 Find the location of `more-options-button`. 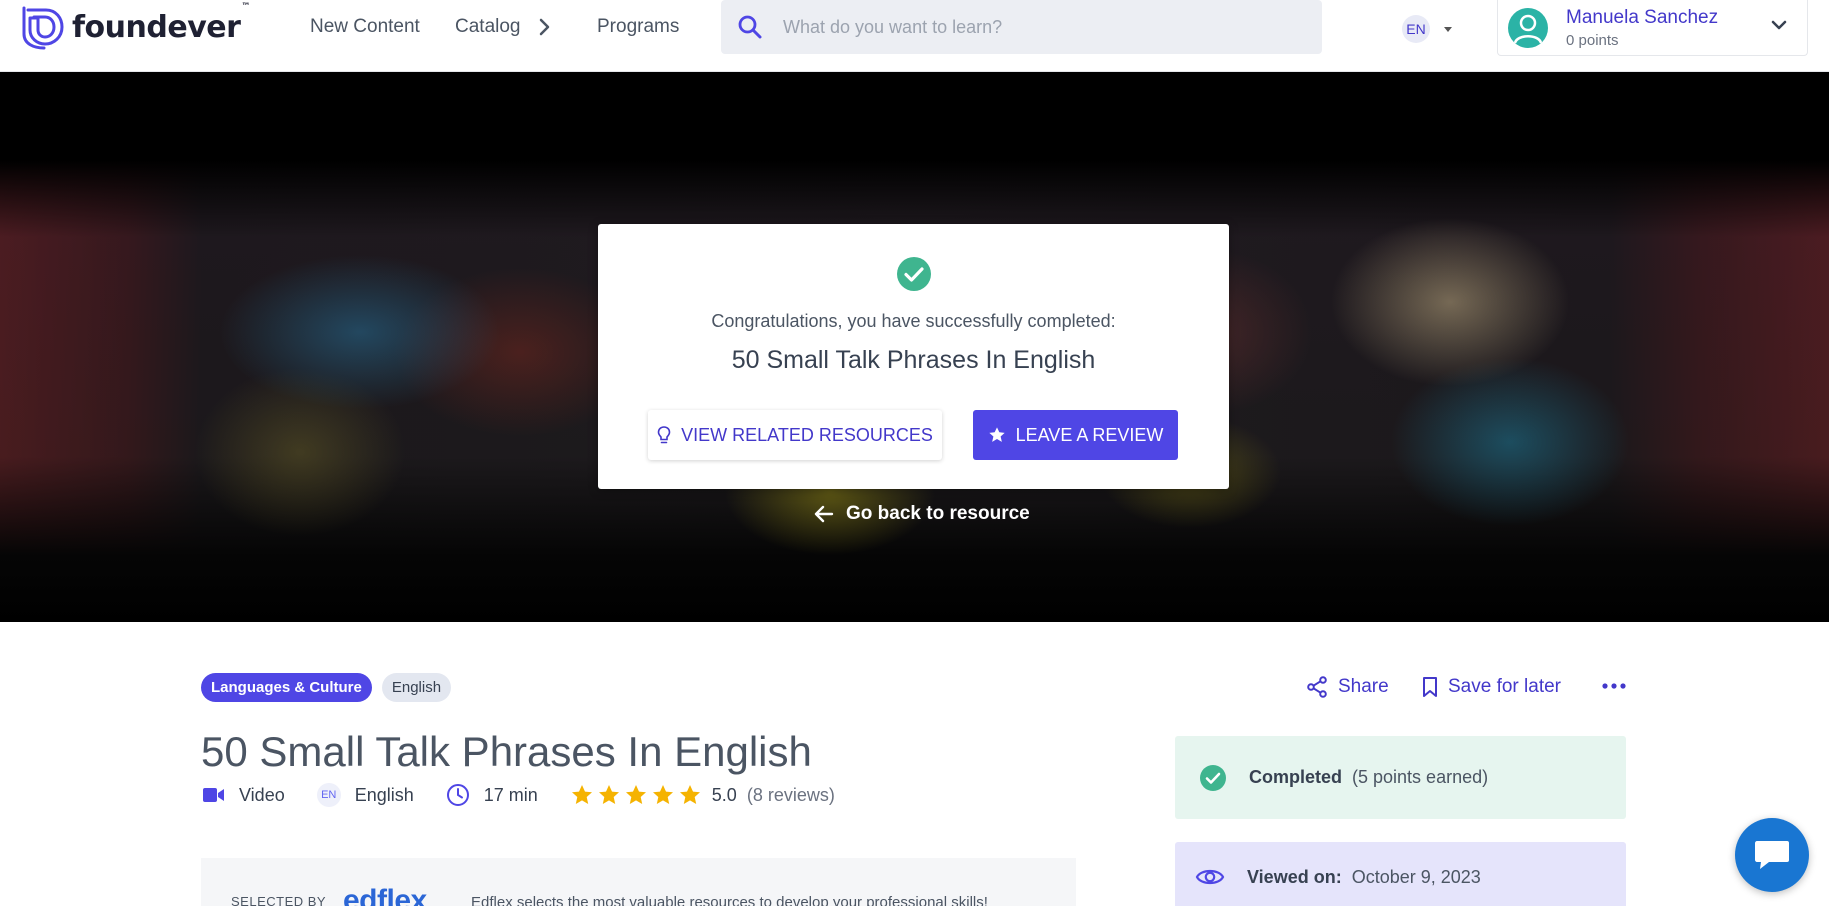

more-options-button is located at coordinates (1614, 686).